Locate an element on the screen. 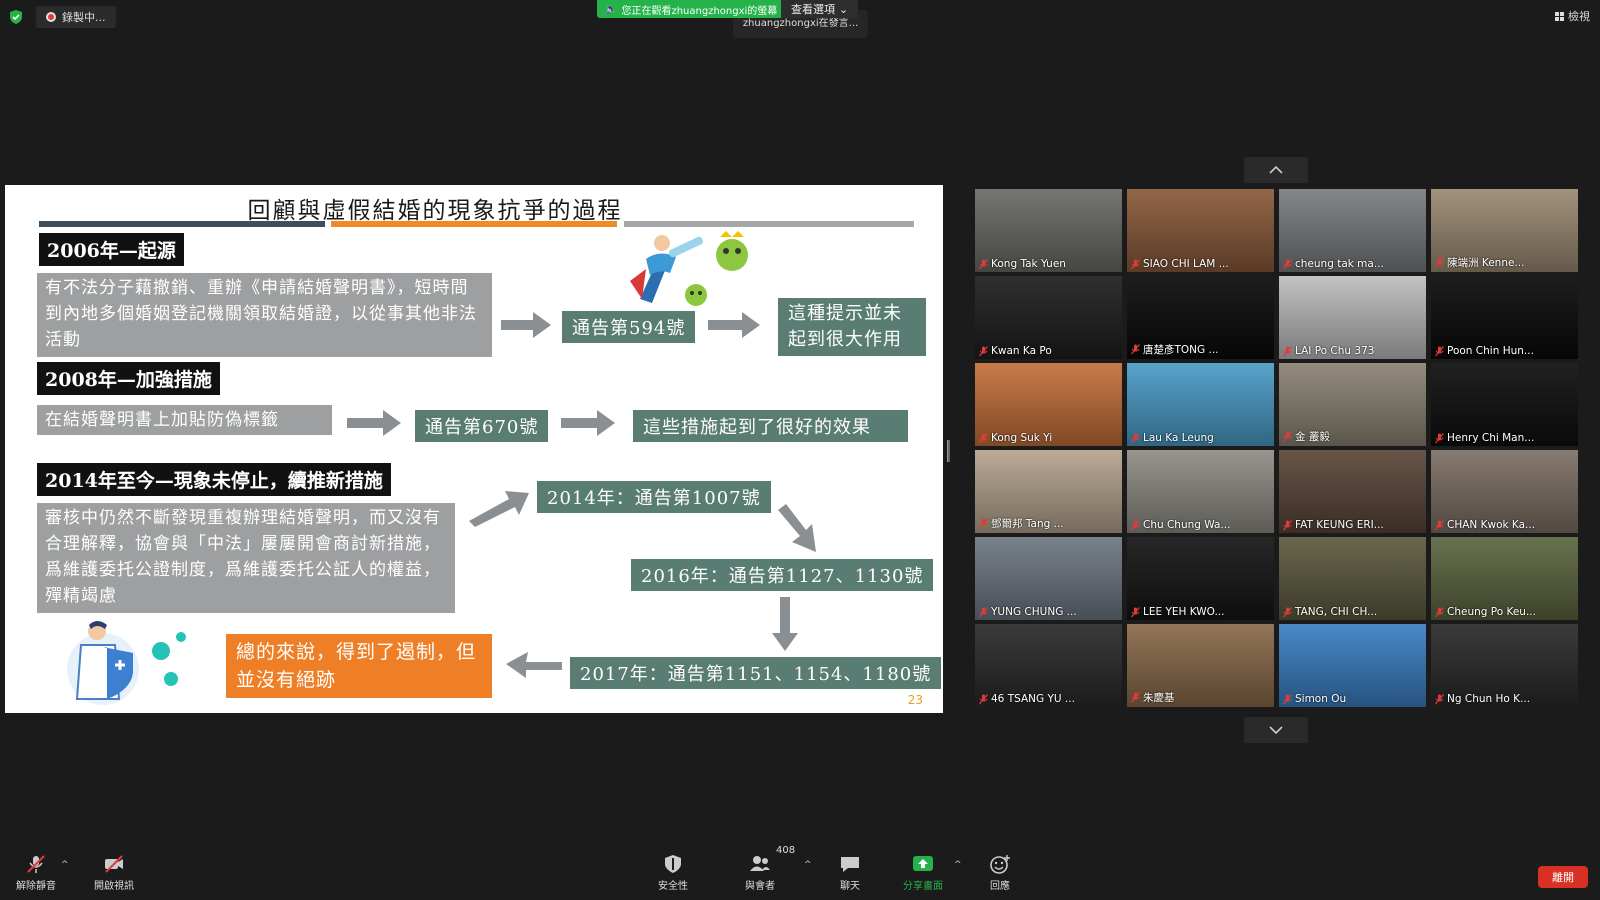  viewing-screen-banner: 🔈 您正在觀看zhuangzhongxi的螢幕 is located at coordinates (691, 9).